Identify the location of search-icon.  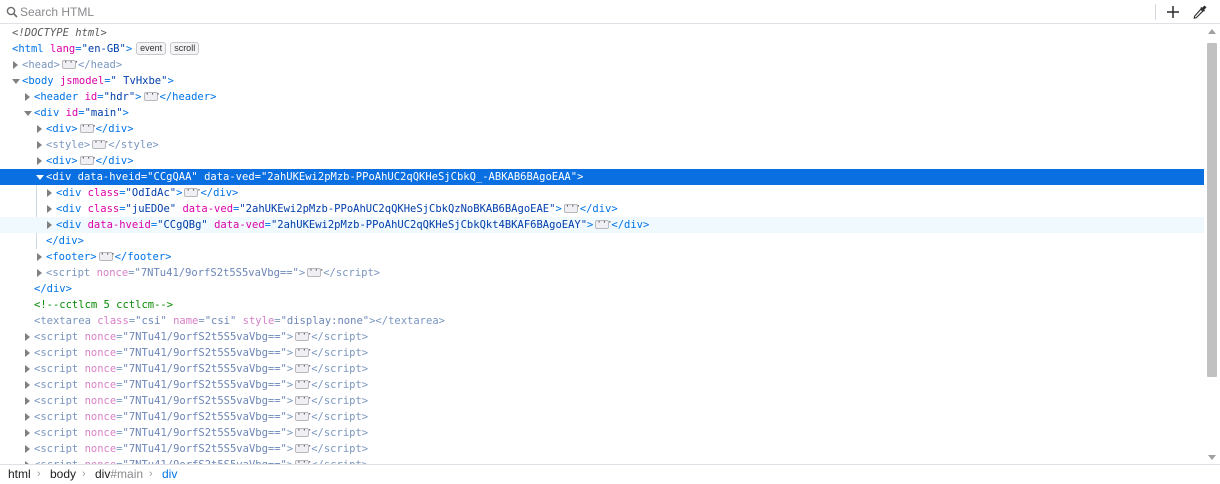
(12, 12).